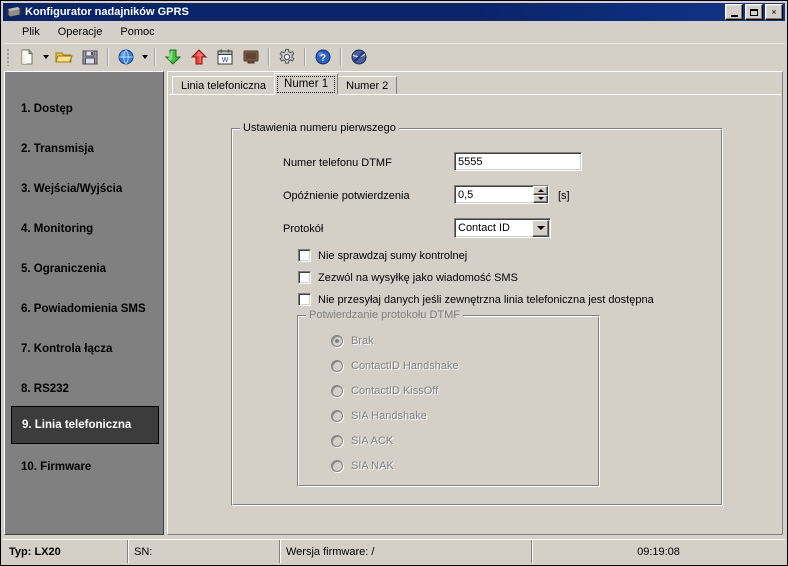 The height and width of the screenshot is (566, 788). I want to click on sidebar-item-label: 9. Linia telefoniczna, so click(77, 425).